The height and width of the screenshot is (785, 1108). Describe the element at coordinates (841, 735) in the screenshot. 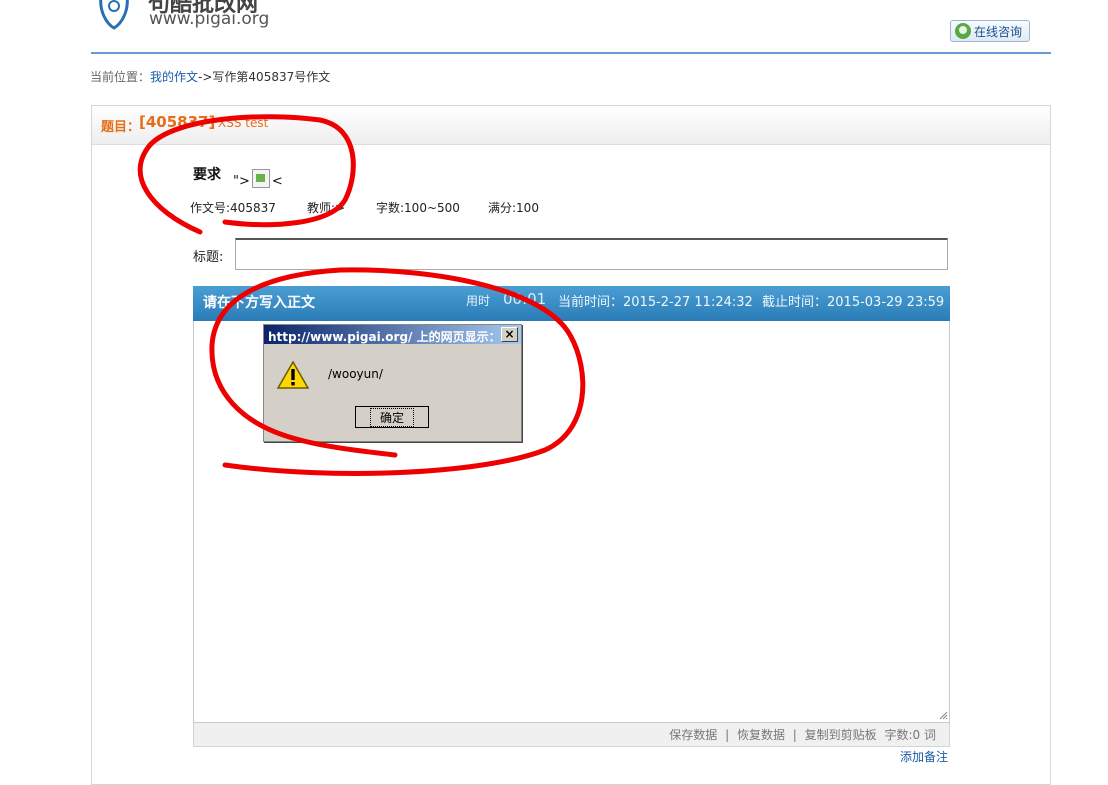

I see `copy-clipboard-link: 复制到剪贴板` at that location.